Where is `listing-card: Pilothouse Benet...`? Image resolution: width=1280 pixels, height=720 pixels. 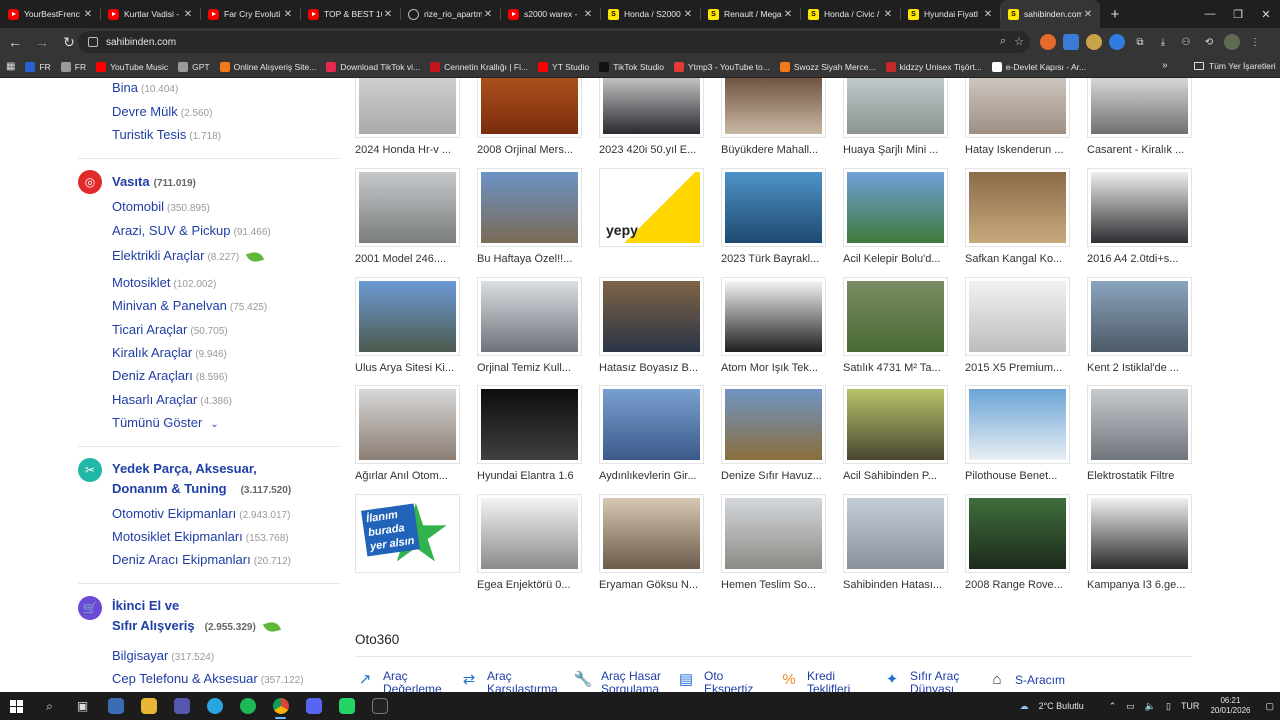 listing-card: Pilothouse Benet... is located at coordinates (1018, 433).